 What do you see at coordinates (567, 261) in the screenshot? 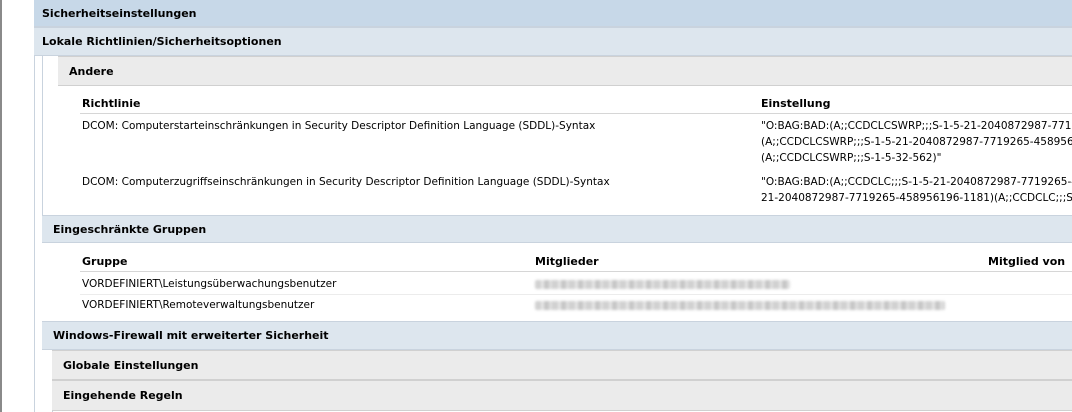
I see `column-header-members: Mitglieder` at bounding box center [567, 261].